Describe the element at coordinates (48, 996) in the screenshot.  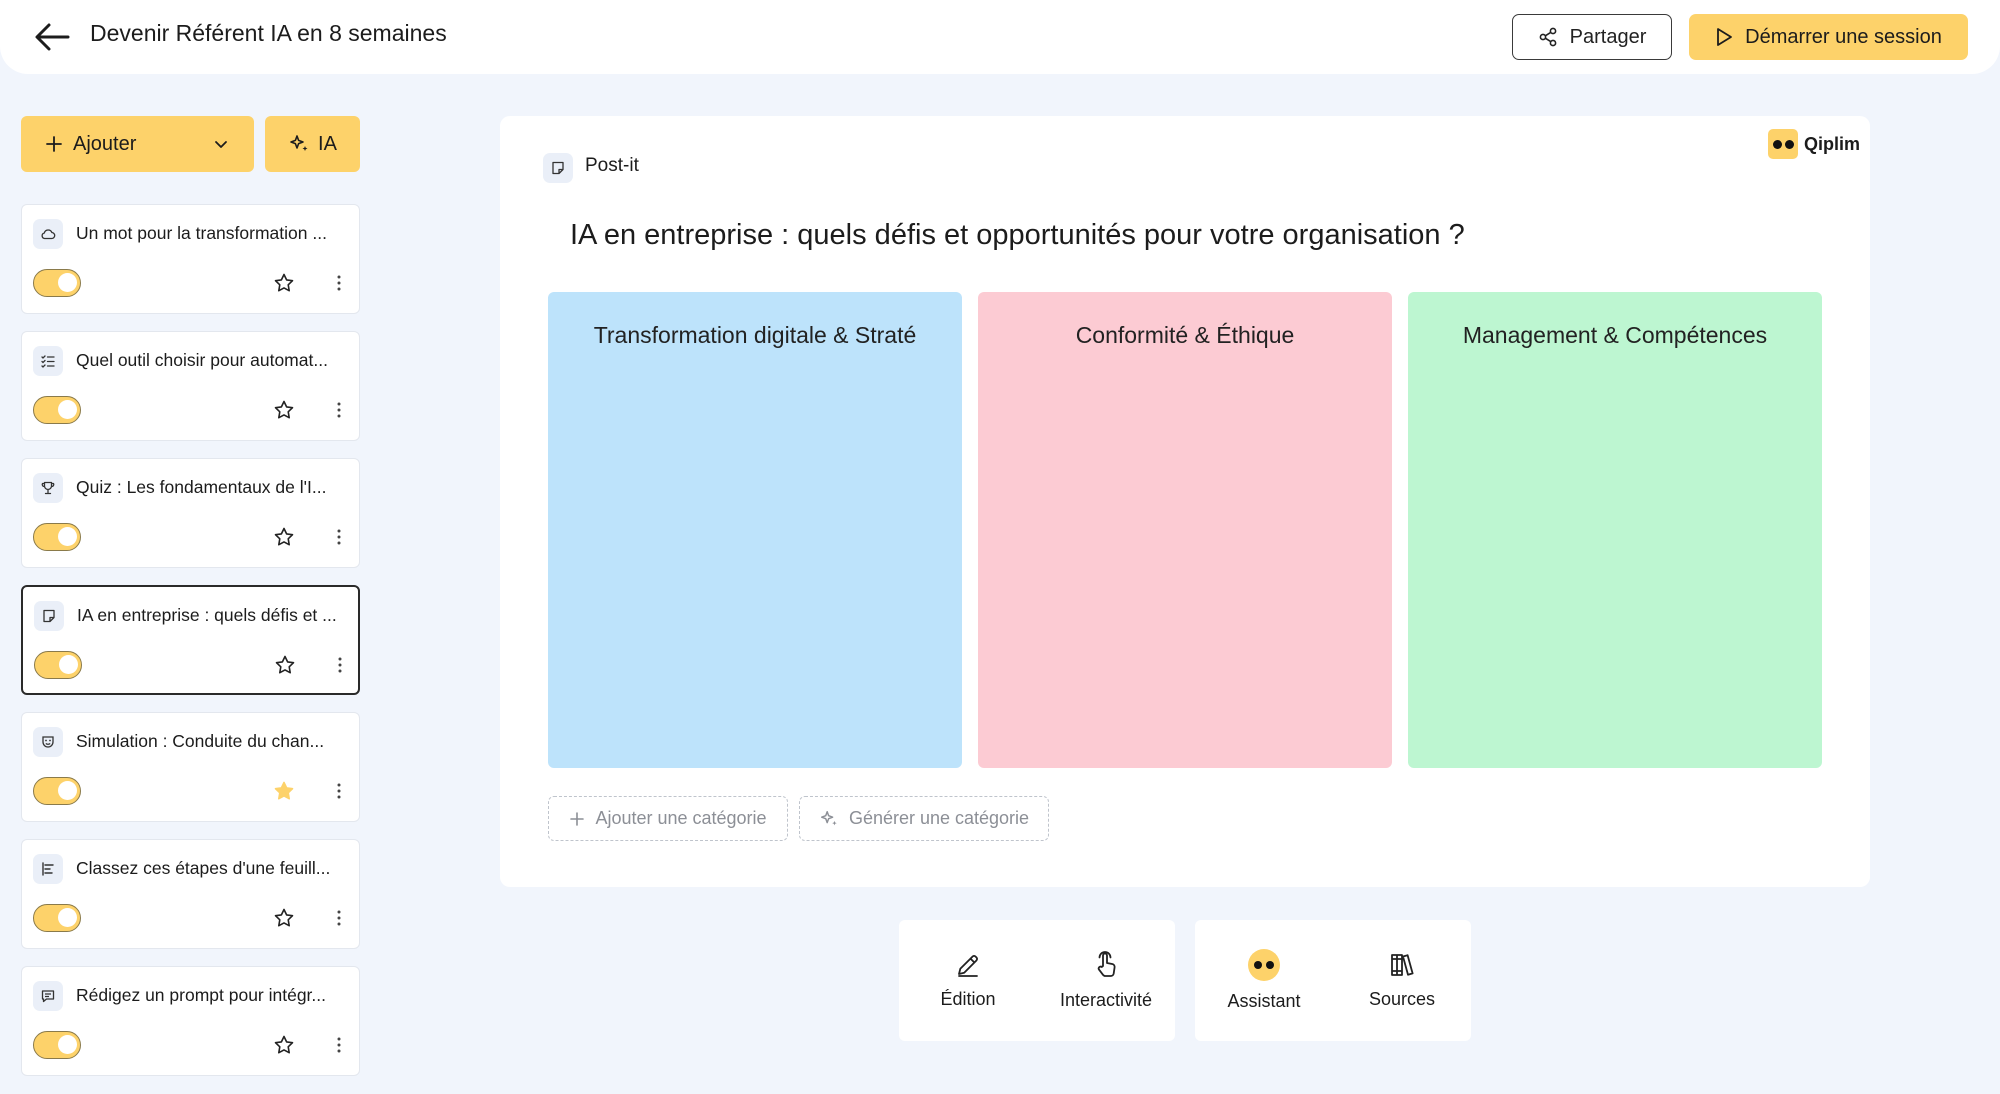
I see `message-icon` at that location.